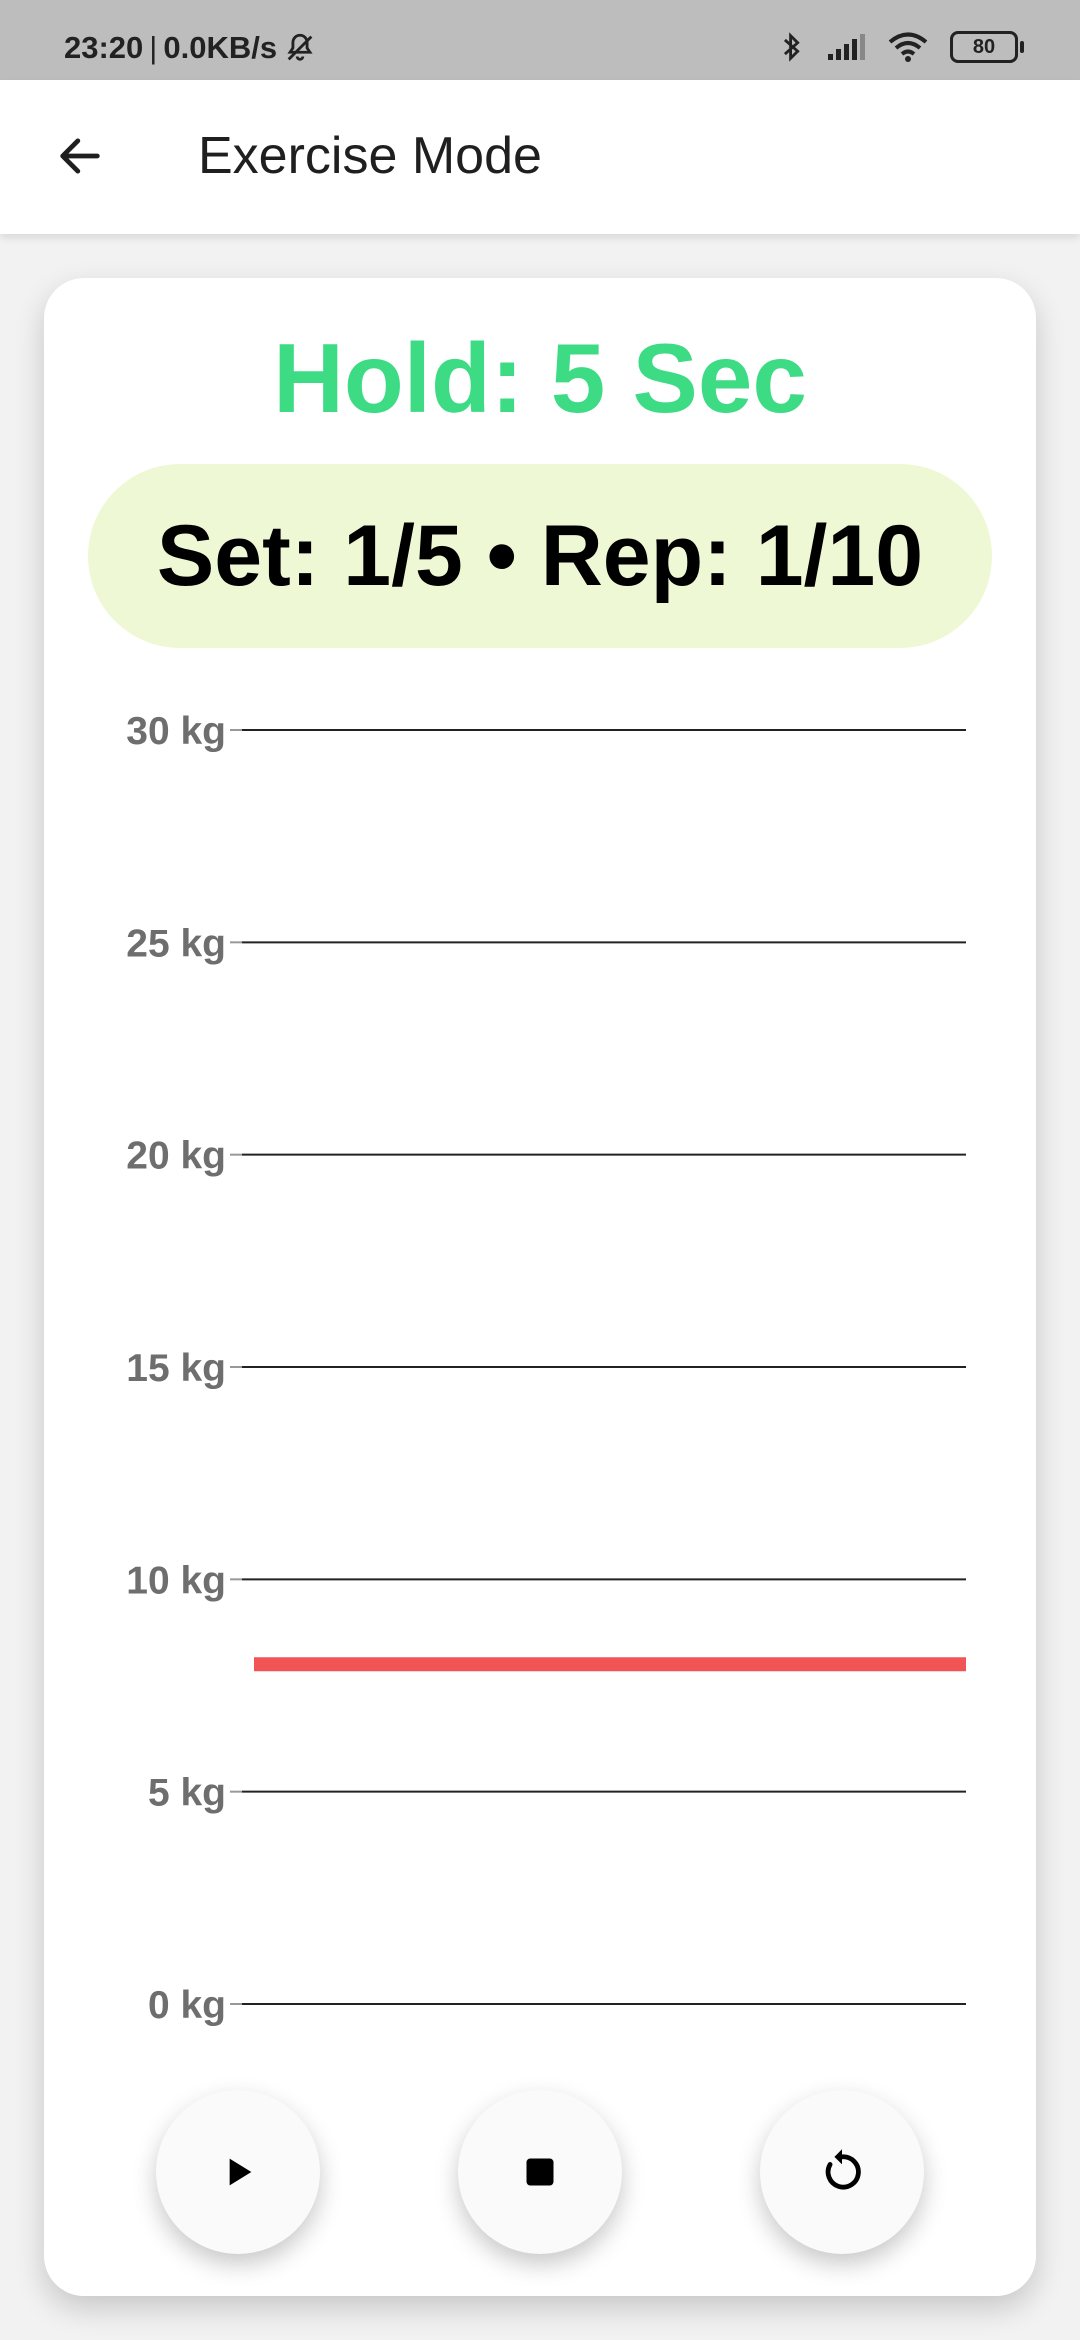 The height and width of the screenshot is (2340, 1080). What do you see at coordinates (176, 731) in the screenshot?
I see `y-tick-label: 30 kg` at bounding box center [176, 731].